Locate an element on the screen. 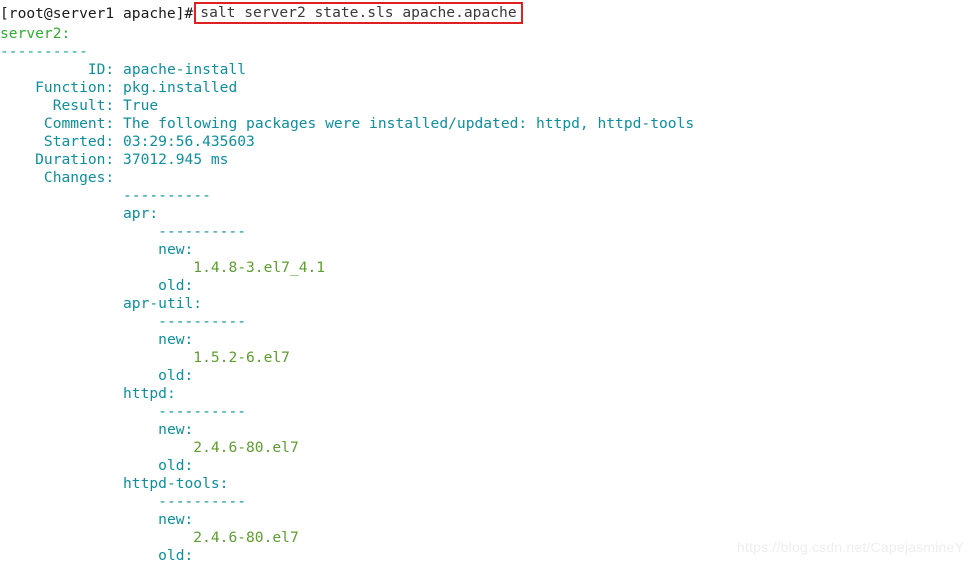 Image resolution: width=970 pixels, height=562 pixels. state-result-label: Result: is located at coordinates (57, 105).